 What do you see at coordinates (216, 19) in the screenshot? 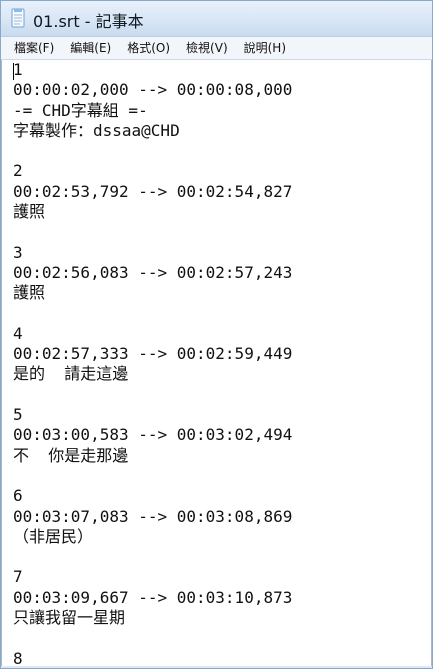
I see `title-bar: 01.srt - 記事本` at bounding box center [216, 19].